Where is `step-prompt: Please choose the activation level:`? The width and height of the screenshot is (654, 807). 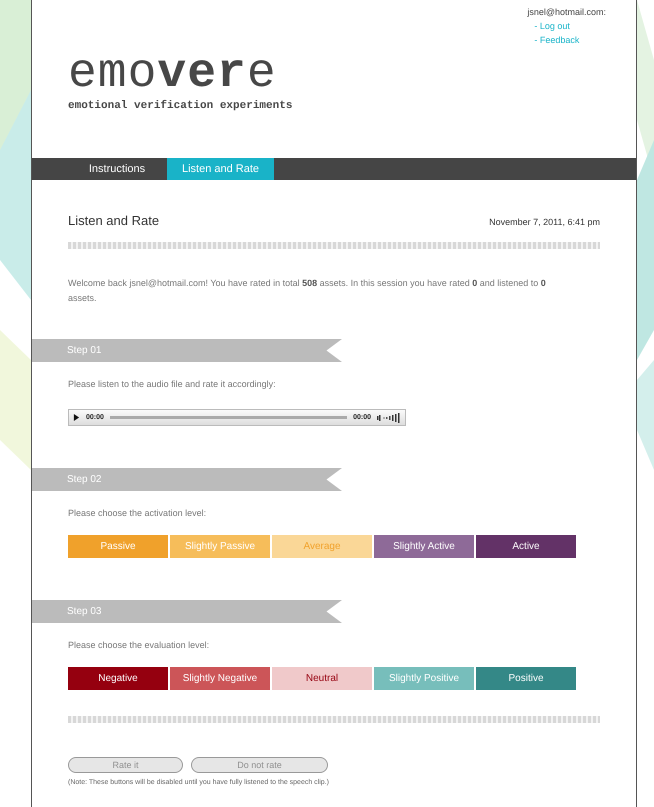 step-prompt: Please choose the activation level: is located at coordinates (138, 513).